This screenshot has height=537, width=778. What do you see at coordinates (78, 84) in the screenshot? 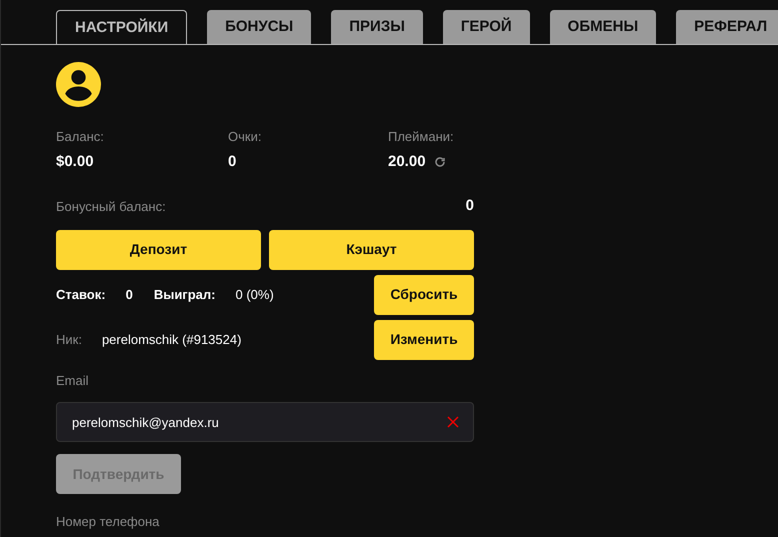
I see `user-avatar-icon` at bounding box center [78, 84].